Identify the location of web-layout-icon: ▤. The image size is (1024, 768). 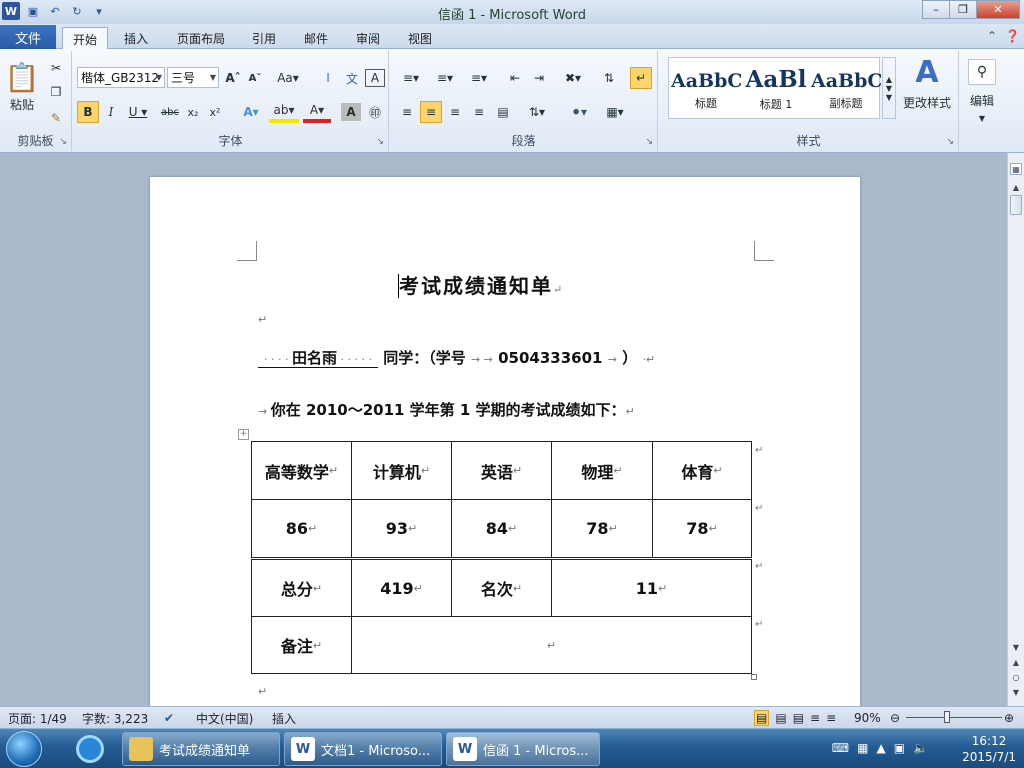
(798, 718).